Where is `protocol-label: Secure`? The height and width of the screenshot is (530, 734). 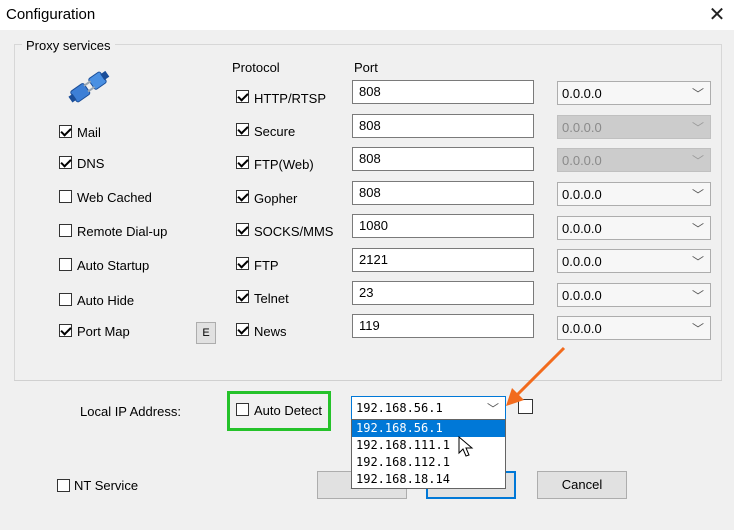 protocol-label: Secure is located at coordinates (275, 131).